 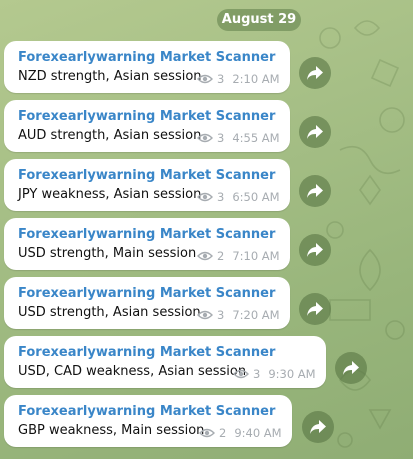 I want to click on message-text: NZD strength, Asian session, so click(x=110, y=76).